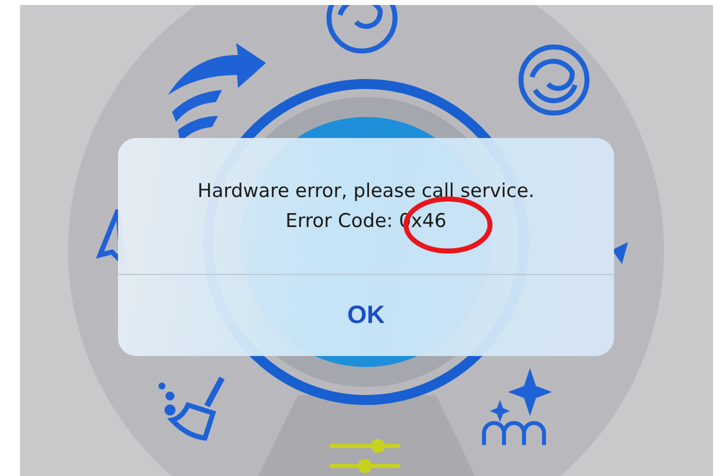 The image size is (725, 476). What do you see at coordinates (191, 408) in the screenshot?
I see `broom-icon` at bounding box center [191, 408].